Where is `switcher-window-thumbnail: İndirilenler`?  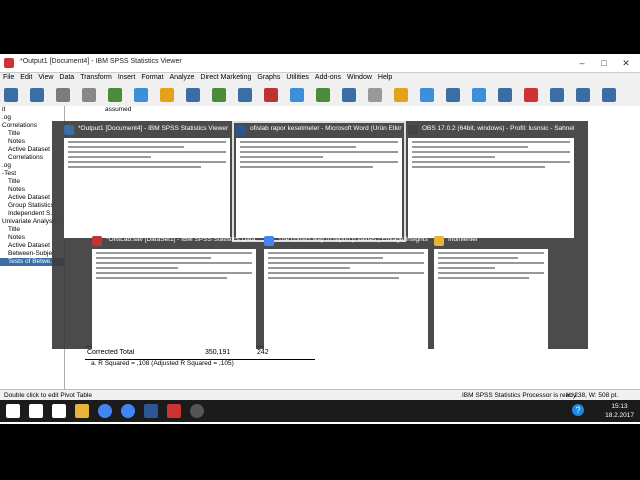 switcher-window-thumbnail: İndirilenler is located at coordinates (491, 292).